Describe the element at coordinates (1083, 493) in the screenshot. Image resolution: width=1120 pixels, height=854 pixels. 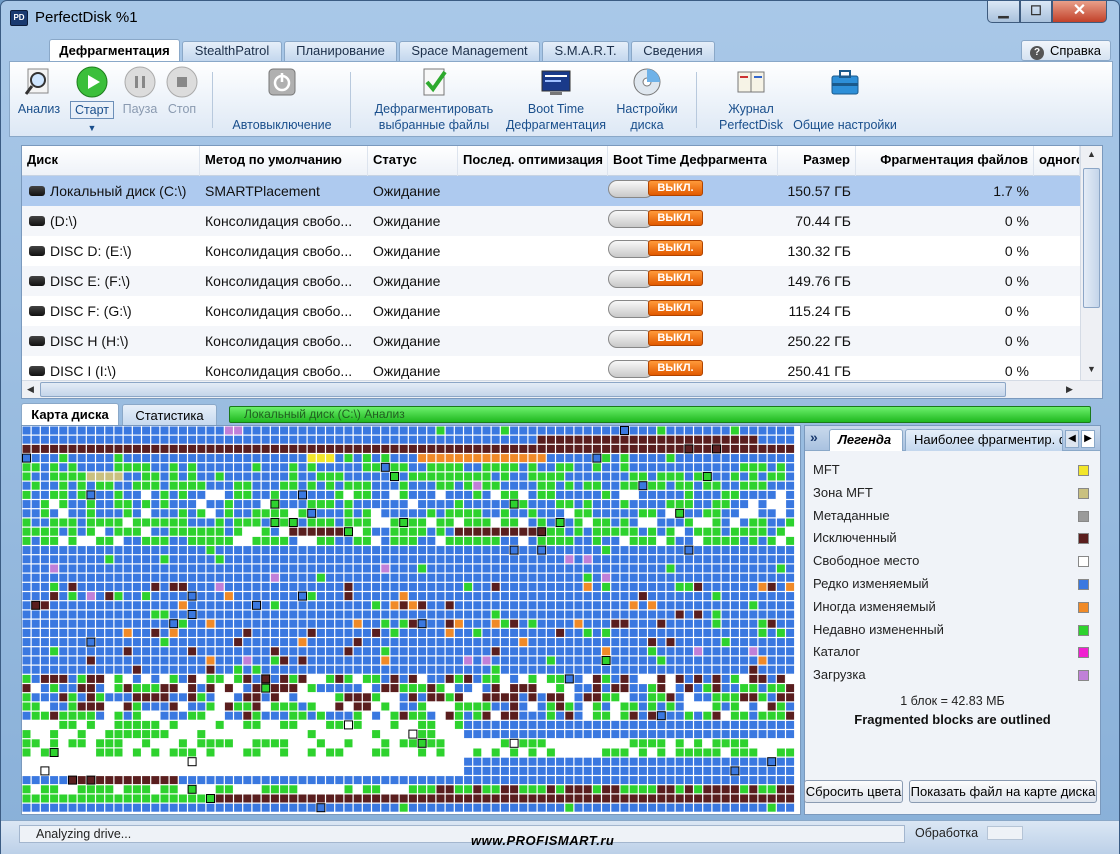
I see `legend-swatch` at that location.